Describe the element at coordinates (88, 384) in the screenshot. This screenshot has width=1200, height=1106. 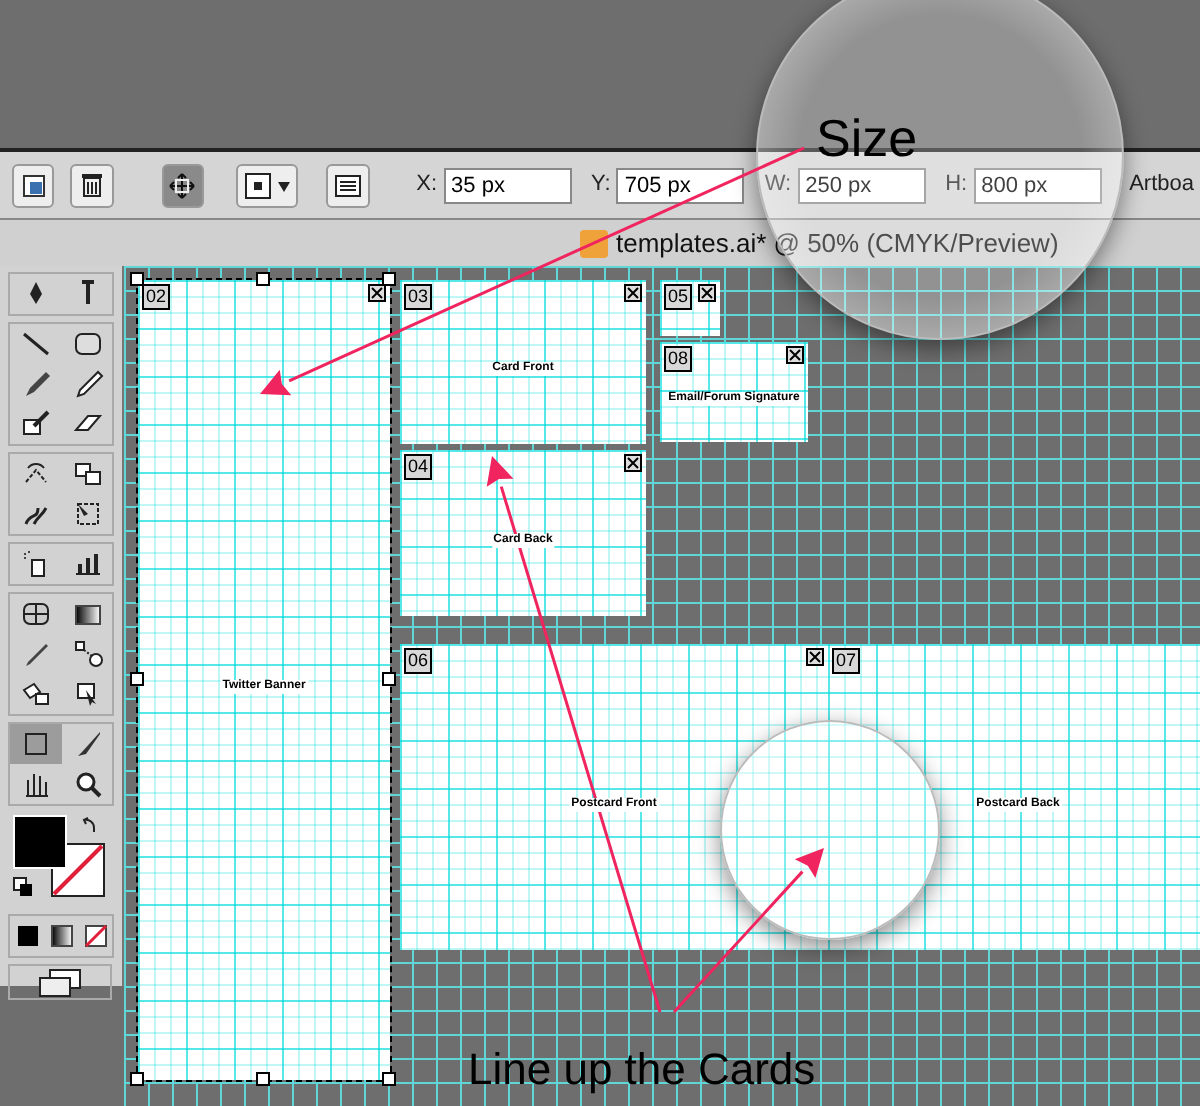
I see `pencil-icon` at that location.